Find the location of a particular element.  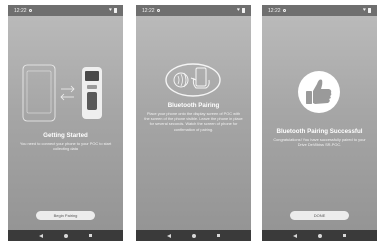

page-title: Getting Started is located at coordinates (65, 135).